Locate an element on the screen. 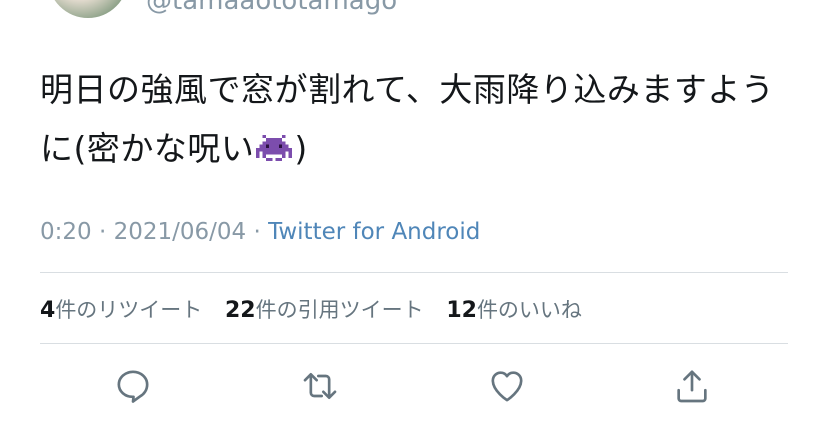  likes-label: 件のいいね is located at coordinates (529, 310).